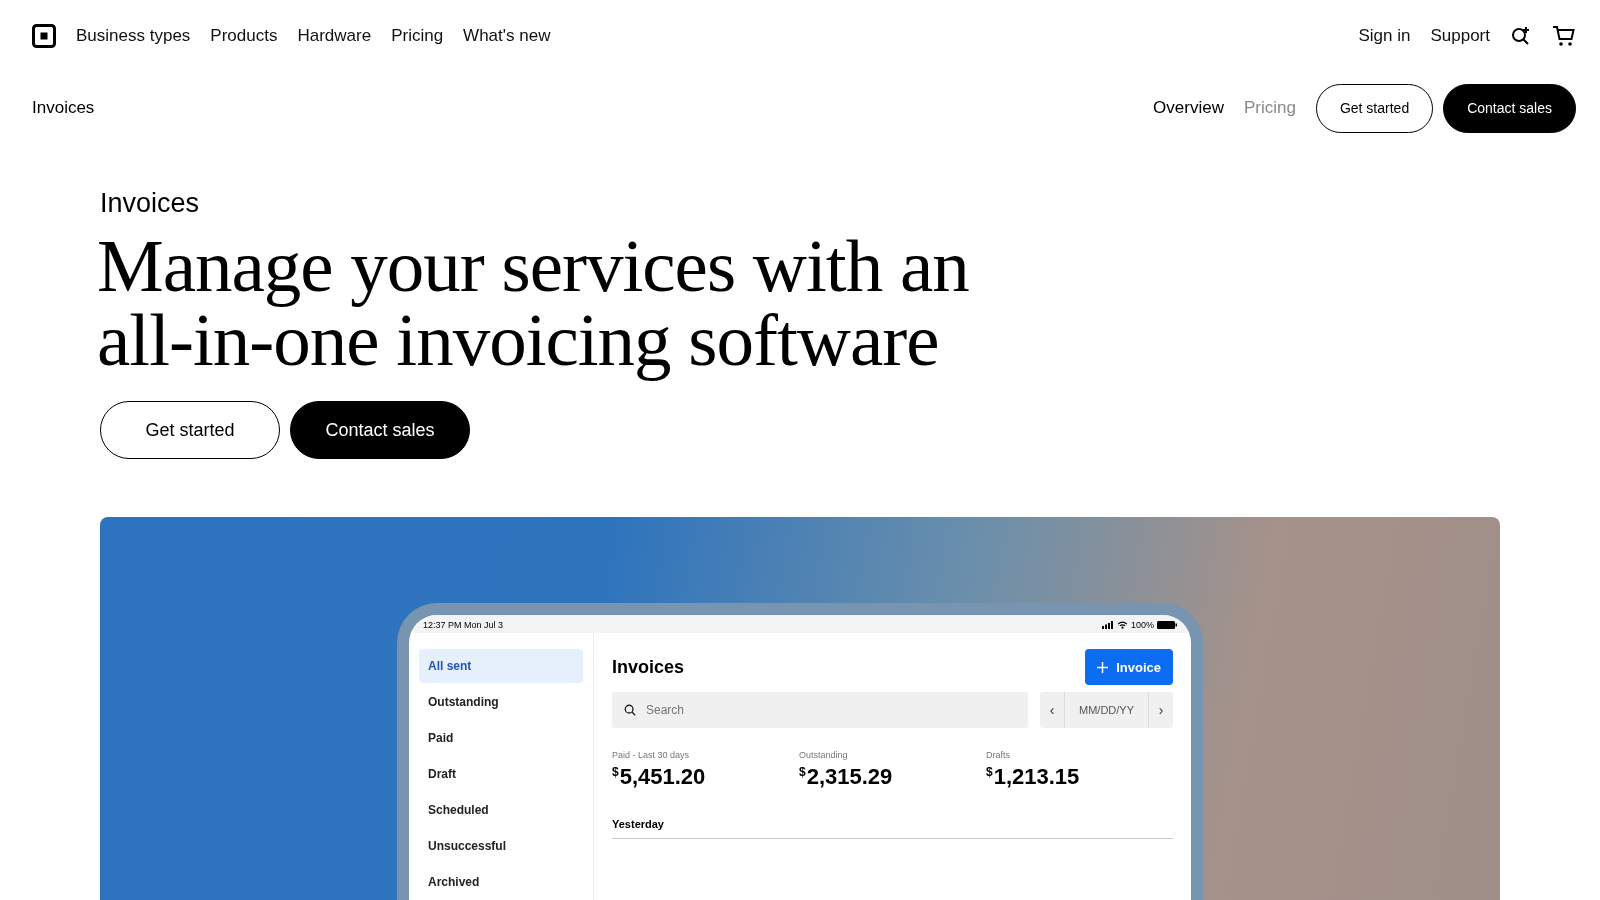 This screenshot has width=1600, height=900. What do you see at coordinates (651, 755) in the screenshot?
I see `stat-label: Paid - Last 30 days` at bounding box center [651, 755].